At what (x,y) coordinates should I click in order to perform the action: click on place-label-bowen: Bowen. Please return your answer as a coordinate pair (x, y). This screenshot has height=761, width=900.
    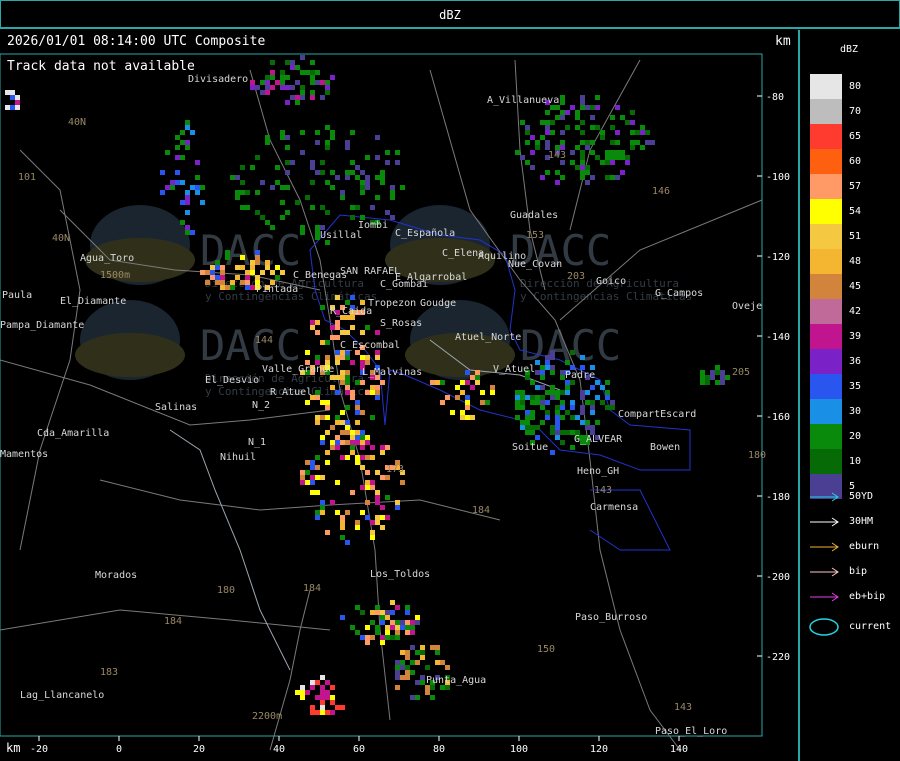
    Looking at the image, I should click on (665, 447).